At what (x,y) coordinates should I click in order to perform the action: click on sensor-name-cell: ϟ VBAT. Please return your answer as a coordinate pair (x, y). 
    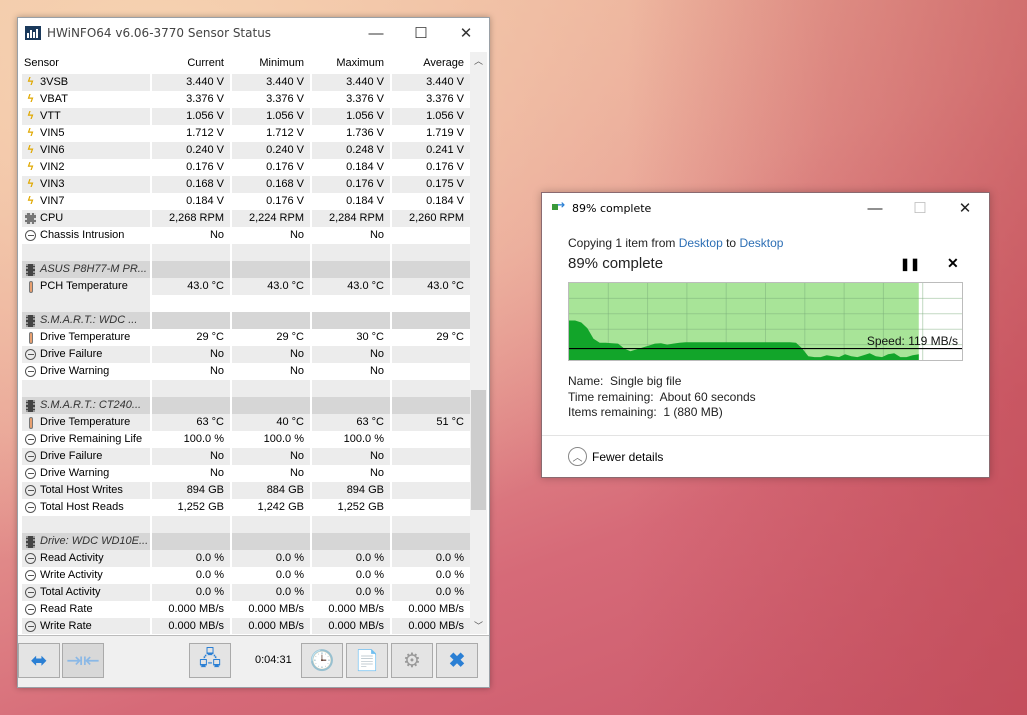
    Looking at the image, I should click on (86, 99).